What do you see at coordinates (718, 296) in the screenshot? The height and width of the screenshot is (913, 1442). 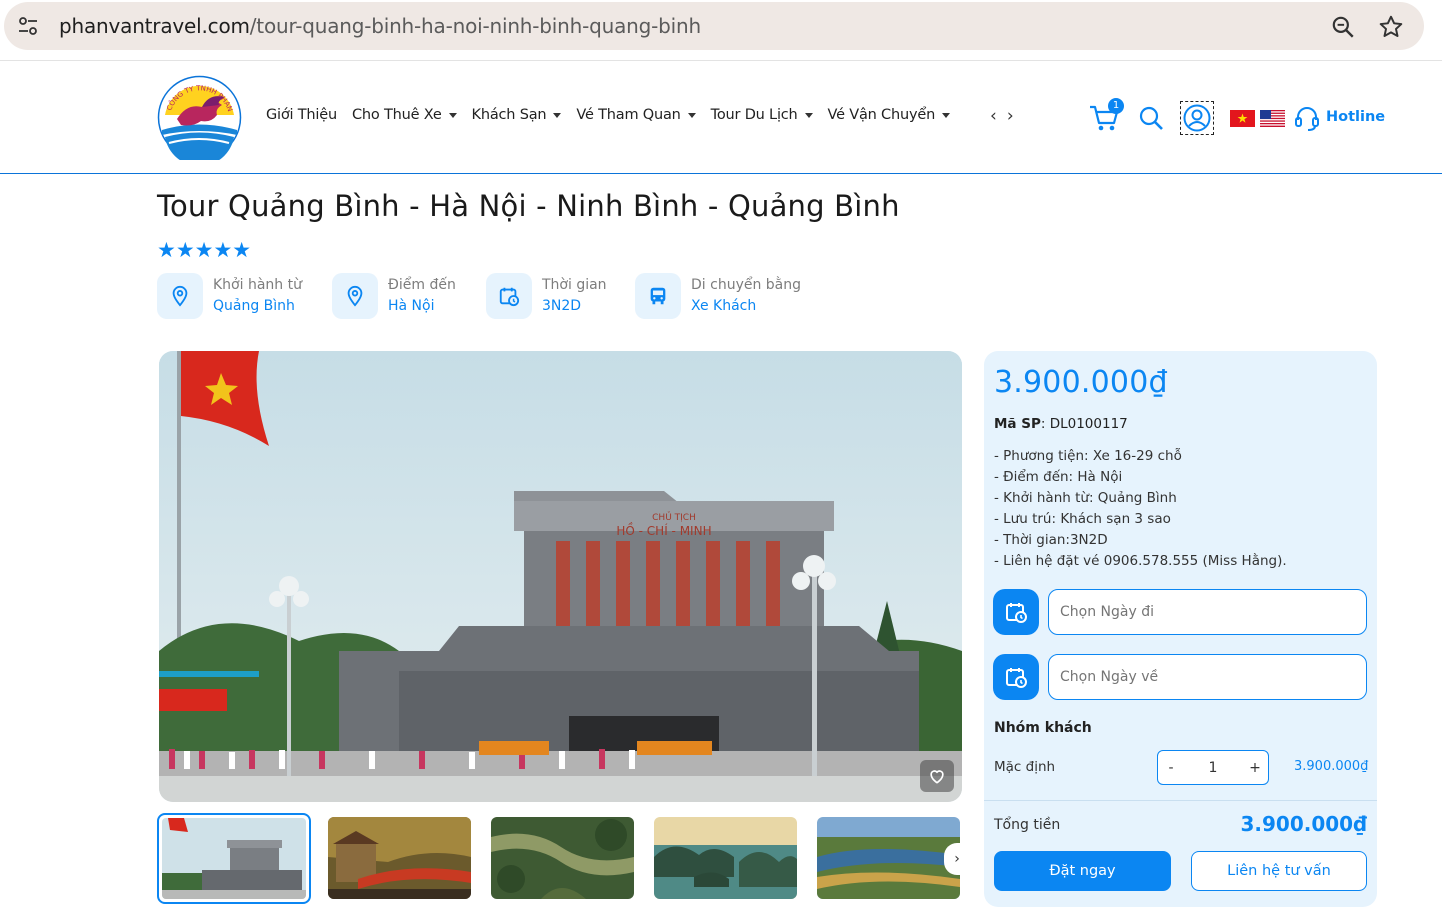 I see `info-transport: Di chuyển bằng Xe Khách` at bounding box center [718, 296].